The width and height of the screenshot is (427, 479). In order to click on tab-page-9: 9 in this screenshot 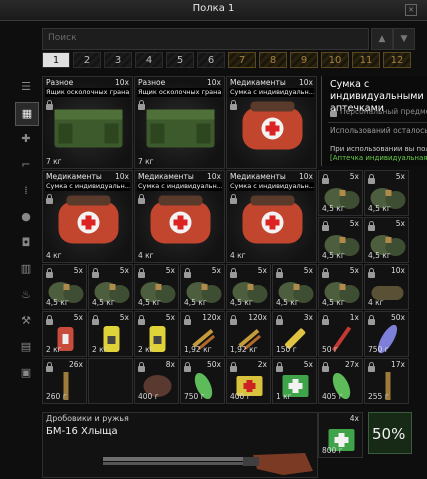, I will do `click(304, 60)`.